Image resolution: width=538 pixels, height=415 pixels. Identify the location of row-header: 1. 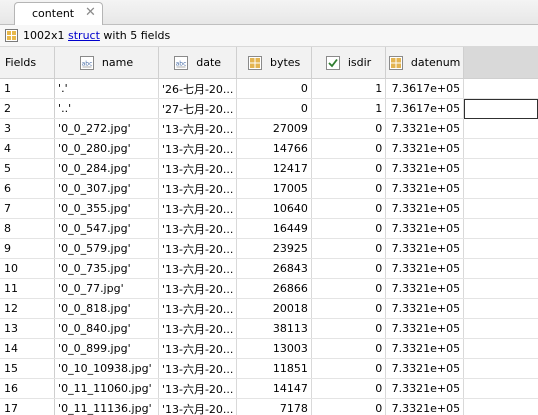
(28, 88).